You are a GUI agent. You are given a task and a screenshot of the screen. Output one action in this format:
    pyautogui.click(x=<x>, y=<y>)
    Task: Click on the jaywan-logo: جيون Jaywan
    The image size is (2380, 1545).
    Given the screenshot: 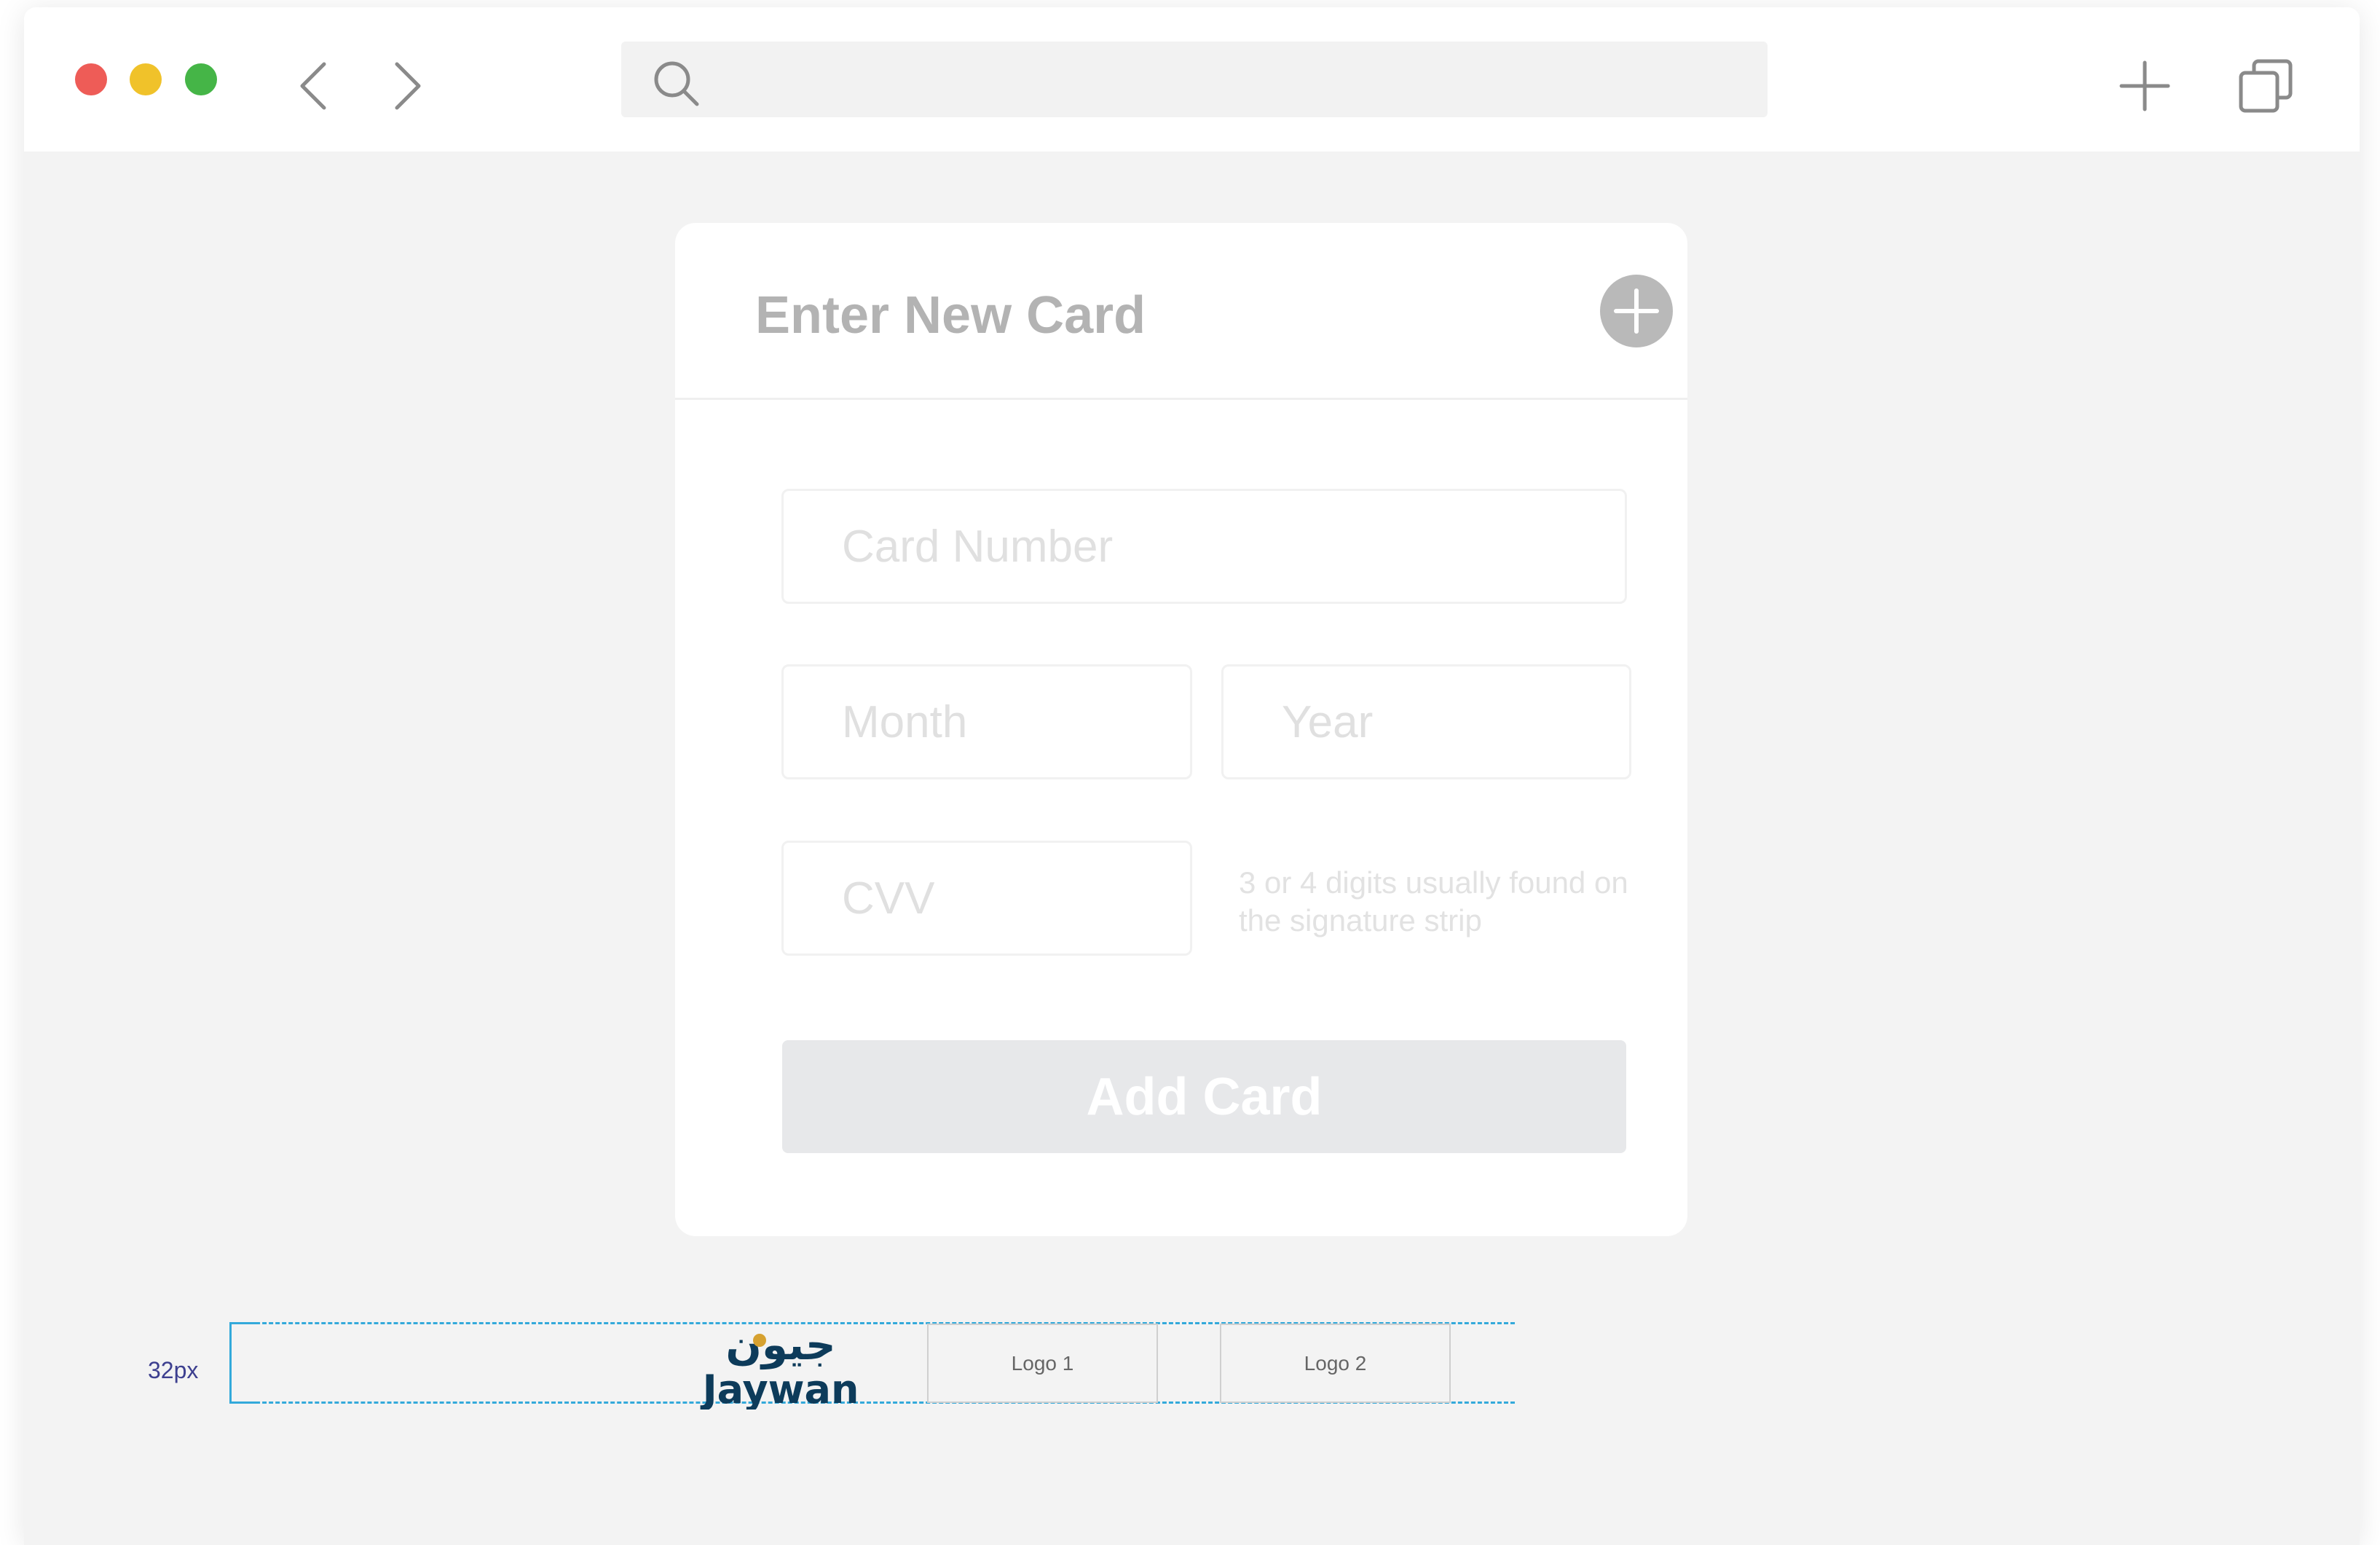 What is the action you would take?
    pyautogui.click(x=781, y=1364)
    